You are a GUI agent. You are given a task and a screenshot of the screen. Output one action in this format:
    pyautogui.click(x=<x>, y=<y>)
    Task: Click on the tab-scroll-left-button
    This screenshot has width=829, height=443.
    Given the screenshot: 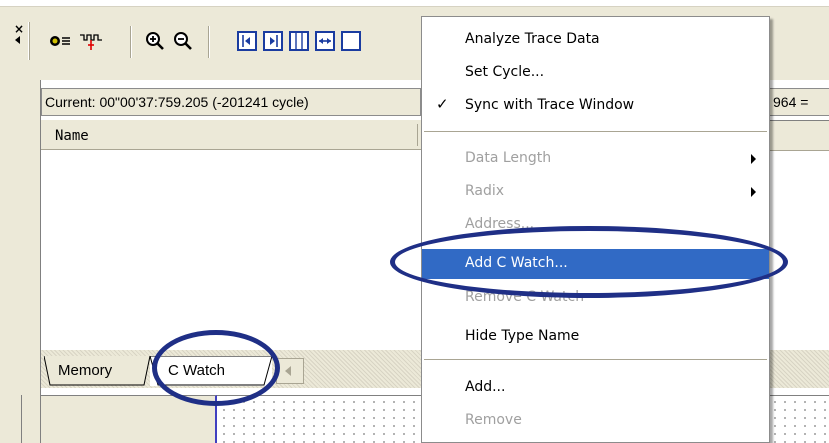 What is the action you would take?
    pyautogui.click(x=290, y=371)
    